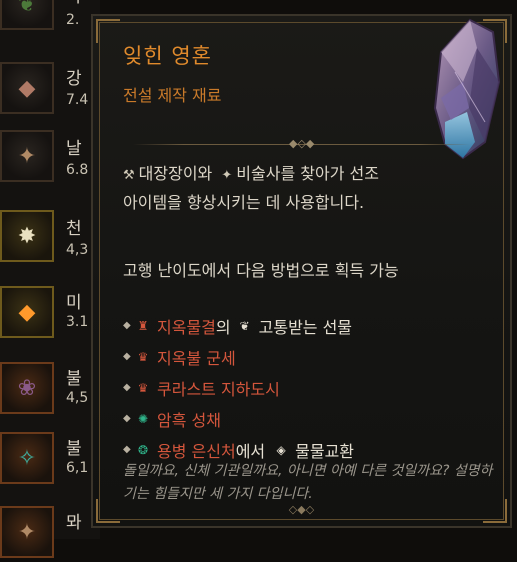  Describe the element at coordinates (308, 356) in the screenshot. I see `source-item: ◆ ♛ 지옥불 군세` at that location.